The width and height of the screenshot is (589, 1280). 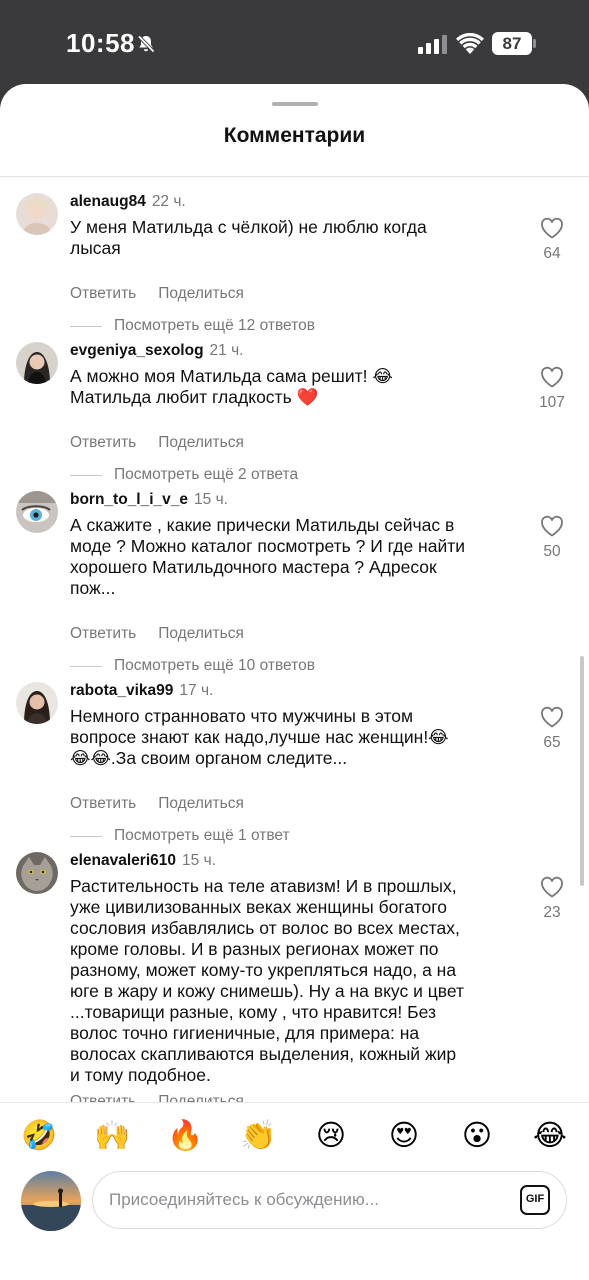 I want to click on muted-bell-icon, so click(x=146, y=44).